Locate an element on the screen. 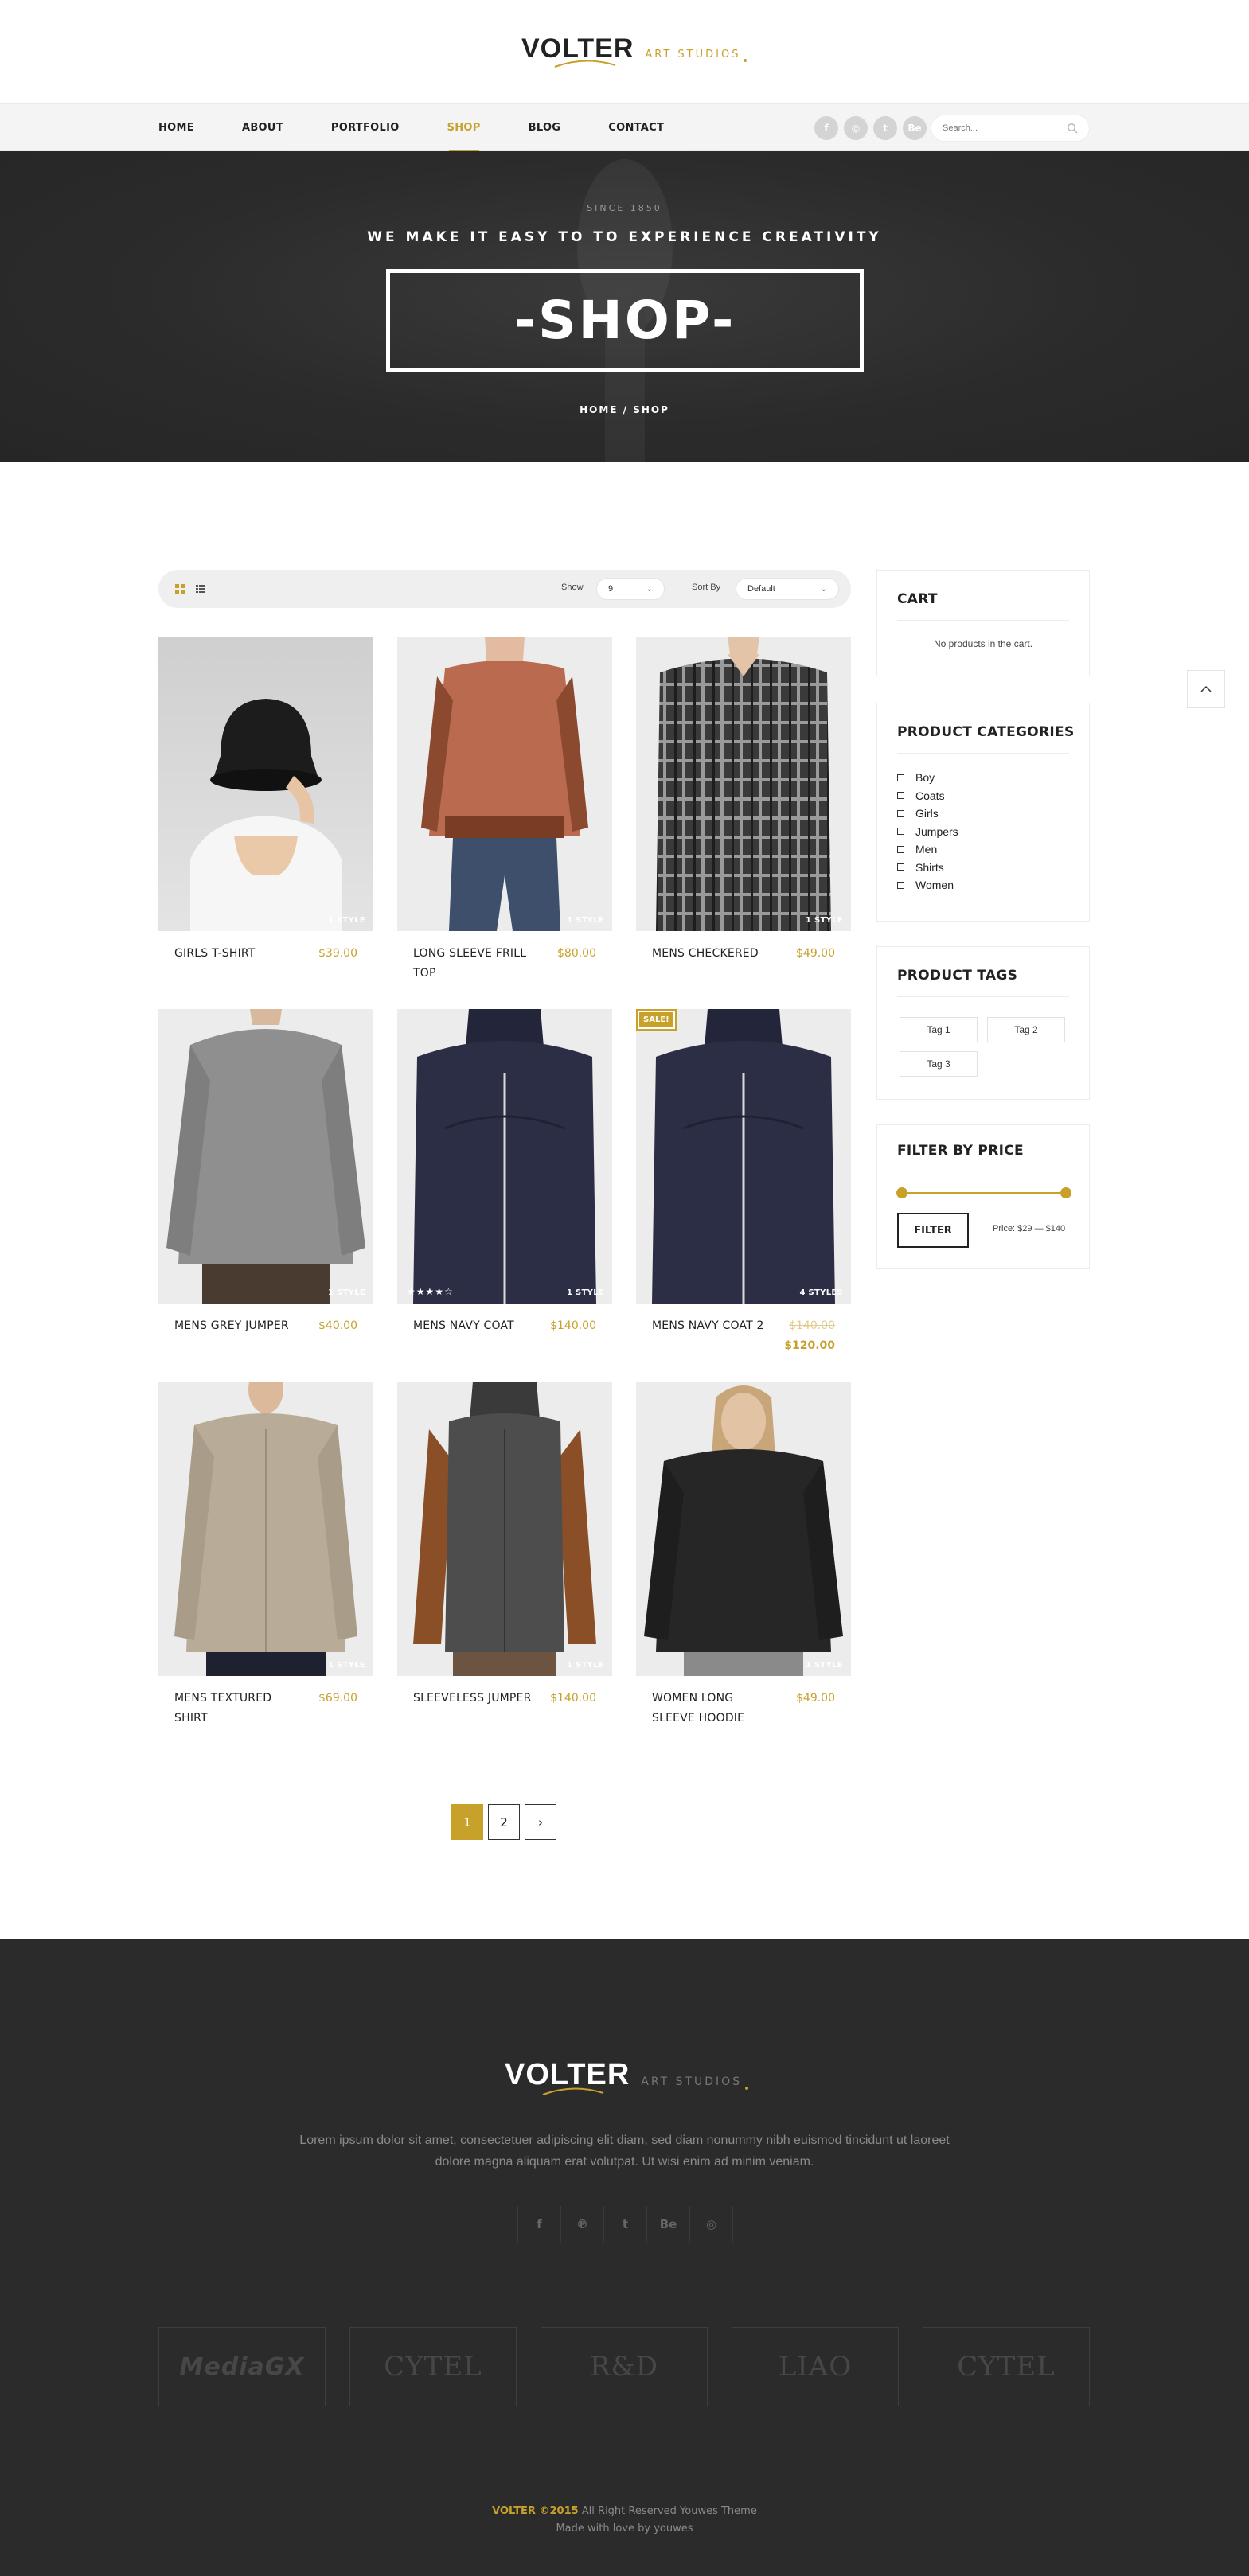 The image size is (1249, 2576). product-name: MENS TEXTURED SHIRT is located at coordinates (234, 1708).